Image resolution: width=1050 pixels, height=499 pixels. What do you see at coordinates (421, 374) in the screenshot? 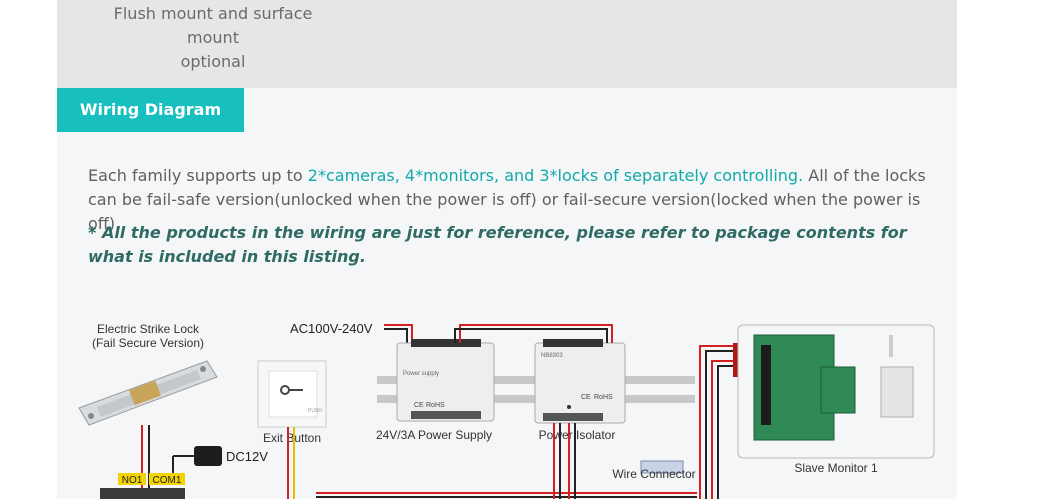
I see `psu-device-text: Power supply` at bounding box center [421, 374].